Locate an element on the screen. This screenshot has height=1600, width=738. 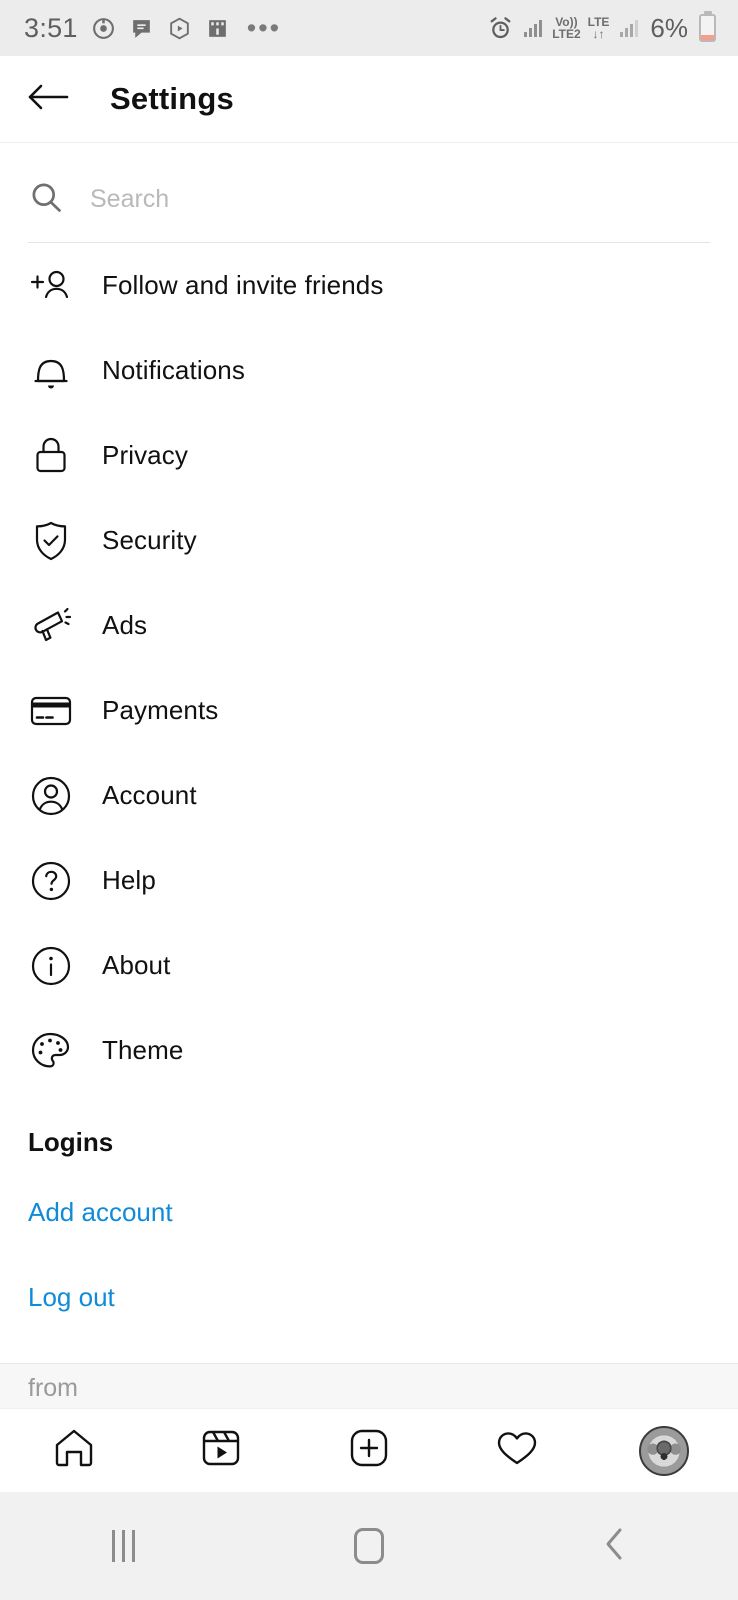
battery-percent-label: 6% is located at coordinates (669, 27).